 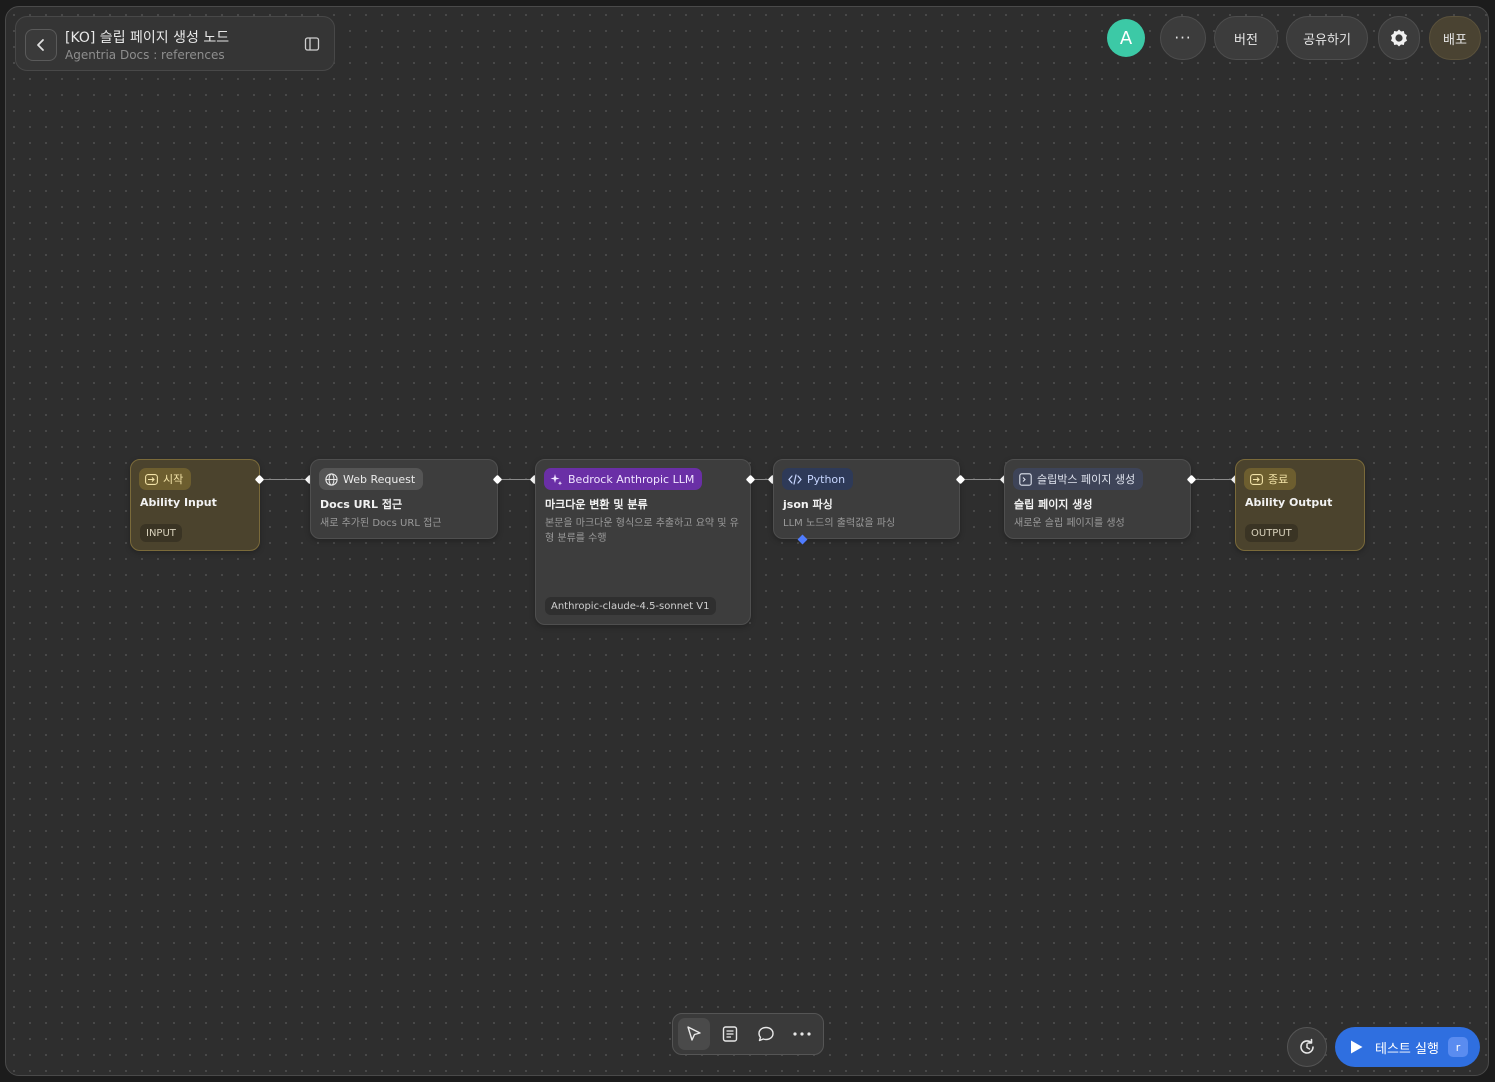 I want to click on chevron-left-icon, so click(x=40, y=45).